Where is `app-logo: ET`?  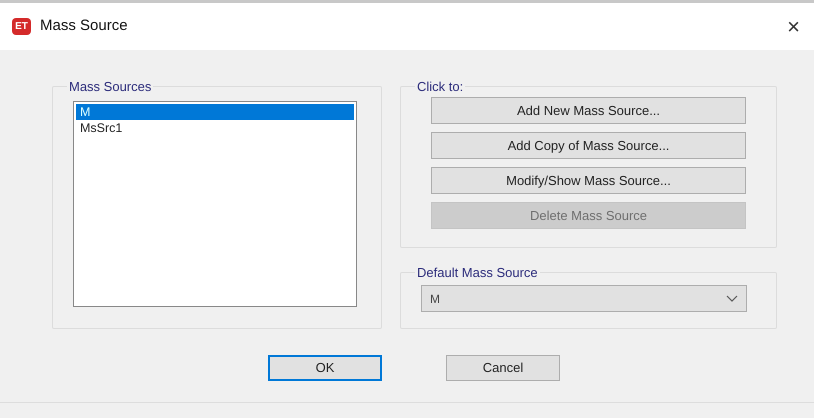 app-logo: ET is located at coordinates (21, 26).